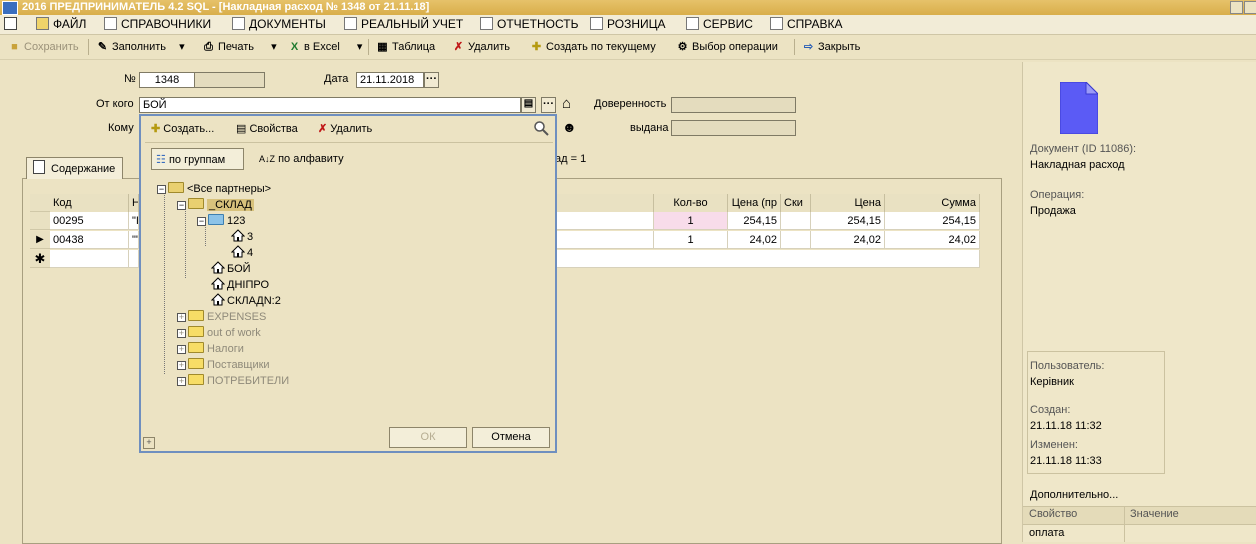  Describe the element at coordinates (215, 205) in the screenshot. I see `tree-node-sklad: − _СКЛАД` at that location.